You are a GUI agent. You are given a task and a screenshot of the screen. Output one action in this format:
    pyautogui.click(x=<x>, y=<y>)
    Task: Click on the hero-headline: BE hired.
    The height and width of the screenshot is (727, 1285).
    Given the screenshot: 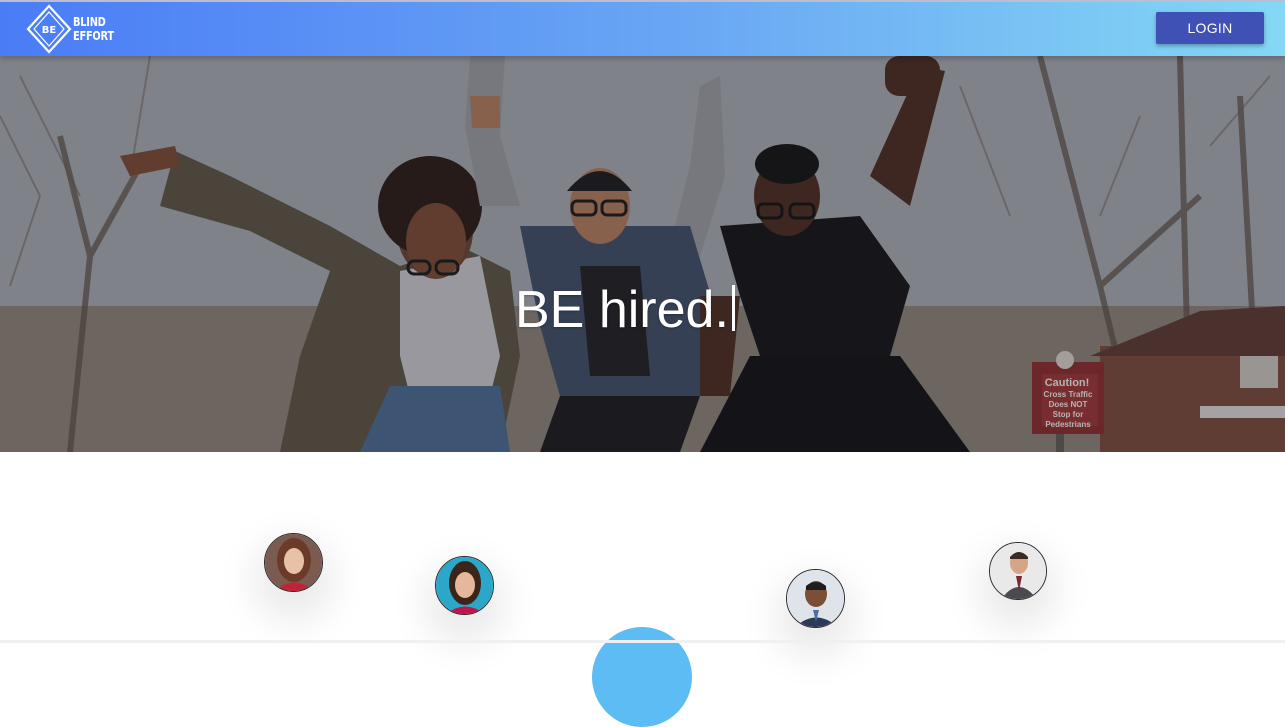 What is the action you would take?
    pyautogui.click(x=625, y=310)
    